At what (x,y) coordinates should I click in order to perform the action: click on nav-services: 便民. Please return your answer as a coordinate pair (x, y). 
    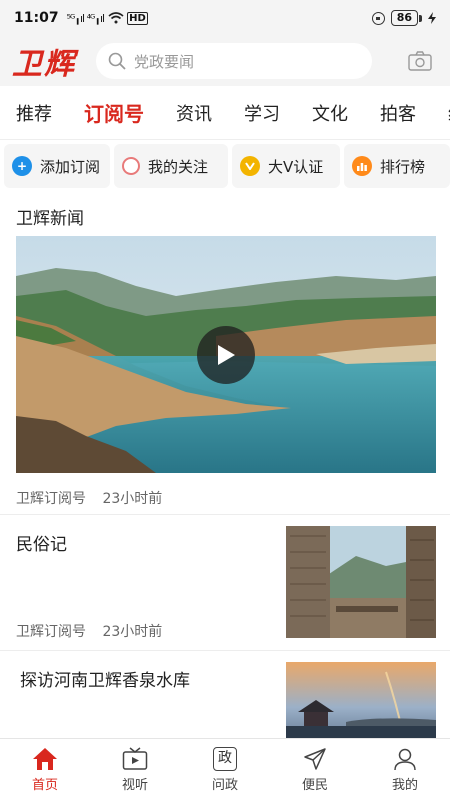
    Looking at the image, I should click on (315, 769).